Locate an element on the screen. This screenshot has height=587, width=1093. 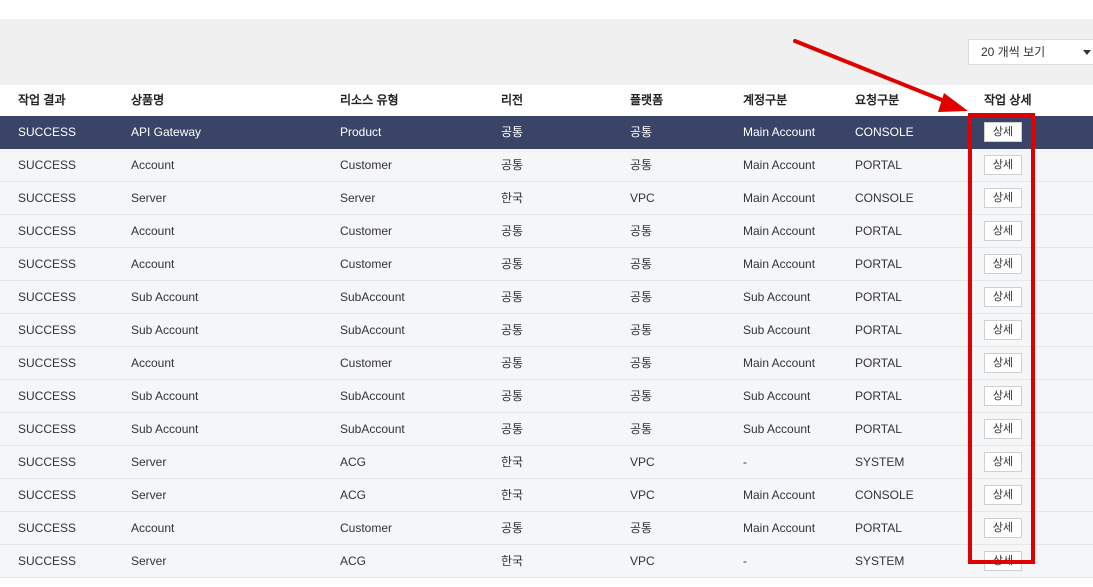
per-page-select: 20 개씩 보기 is located at coordinates (1030, 52).